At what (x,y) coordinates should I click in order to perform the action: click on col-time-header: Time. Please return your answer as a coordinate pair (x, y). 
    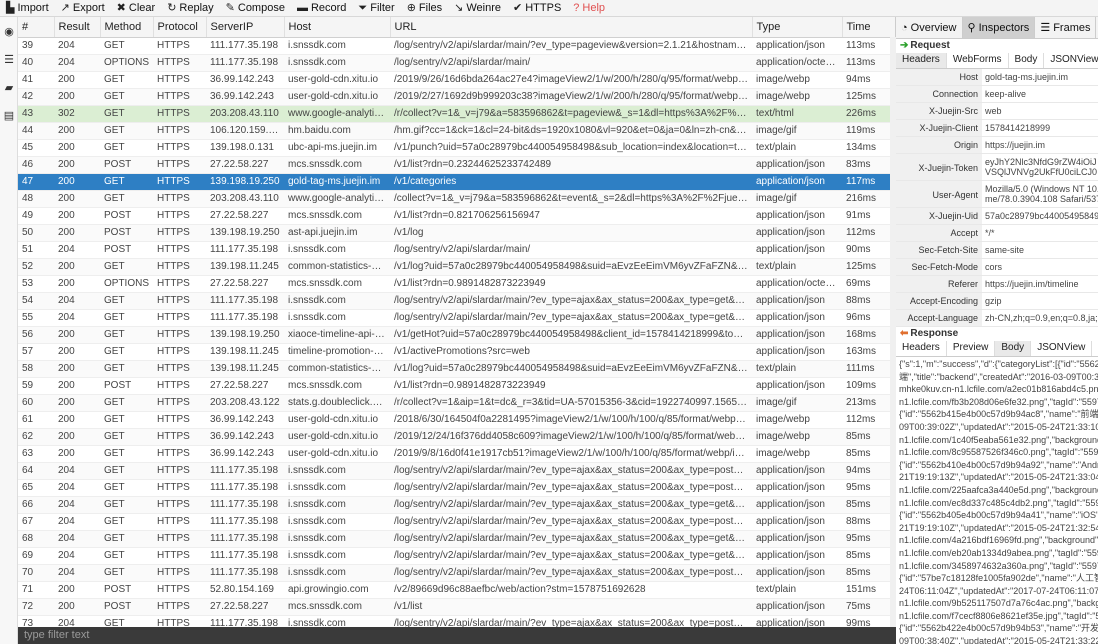
    Looking at the image, I should click on (868, 27).